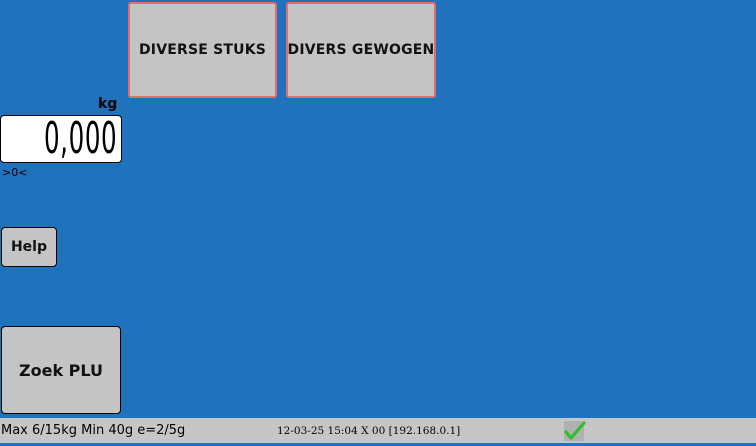 This screenshot has width=756, height=446. I want to click on weight-value: 0,000, so click(80, 138).